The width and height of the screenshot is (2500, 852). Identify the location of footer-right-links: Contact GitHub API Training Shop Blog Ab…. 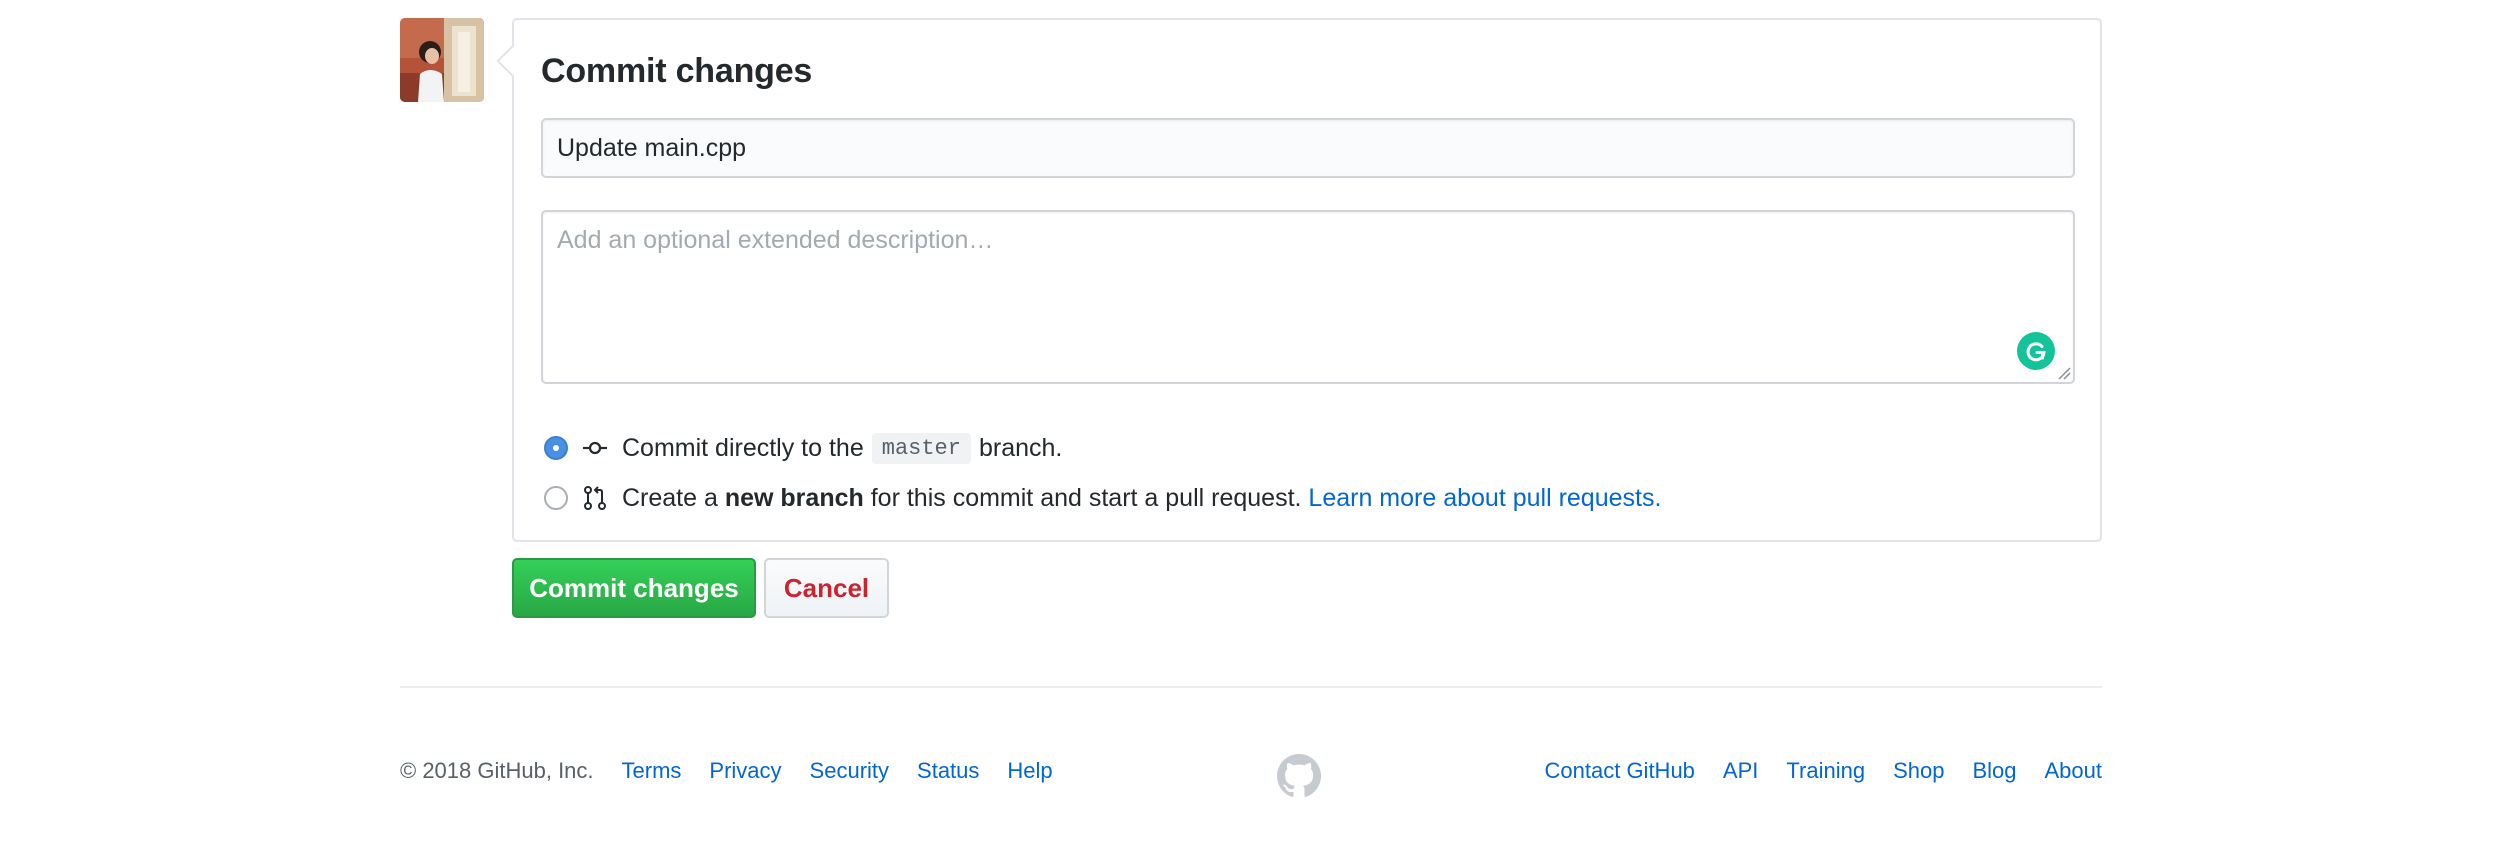
(1809, 771).